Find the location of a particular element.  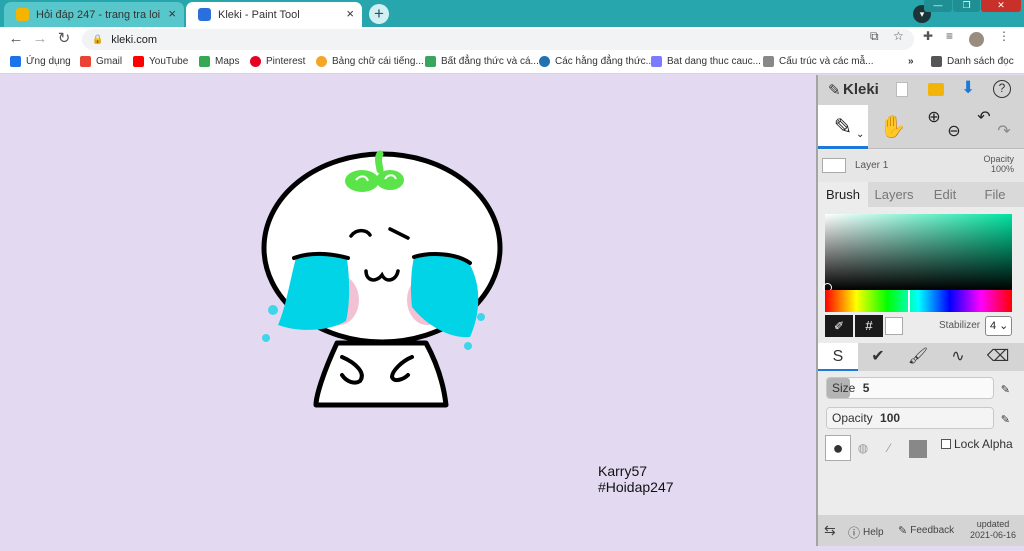

tab-brush: Brush is located at coordinates (843, 194).